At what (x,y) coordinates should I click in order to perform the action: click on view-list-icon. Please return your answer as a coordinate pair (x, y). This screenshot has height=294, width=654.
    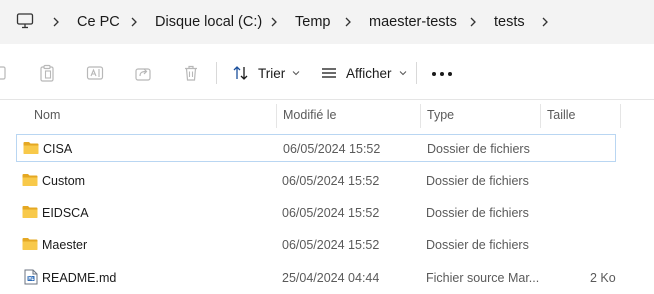
    Looking at the image, I should click on (329, 73).